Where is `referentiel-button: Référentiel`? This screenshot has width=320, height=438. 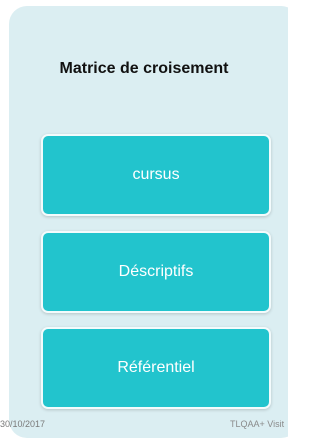 referentiel-button: Référentiel is located at coordinates (156, 368).